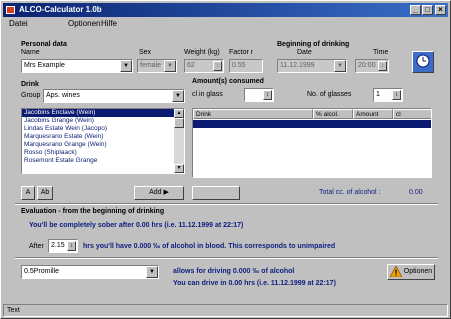  What do you see at coordinates (216, 193) in the screenshot?
I see `remove-button` at bounding box center [216, 193].